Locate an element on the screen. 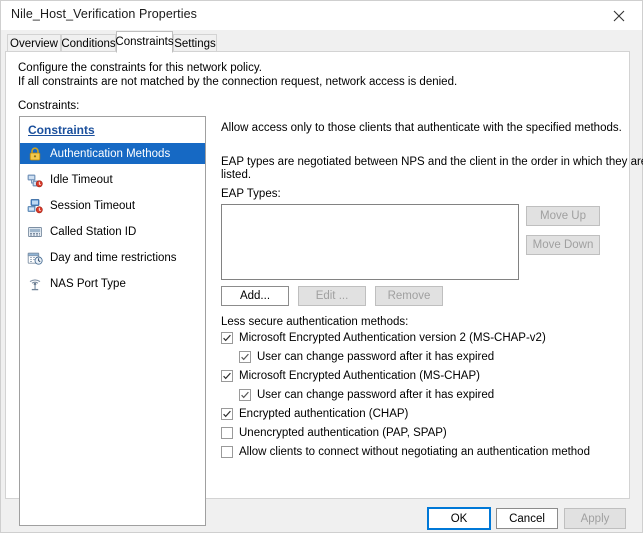  checkbox-pap-spap: Unencrypted authentication (PAP, SPAP) is located at coordinates (334, 433).